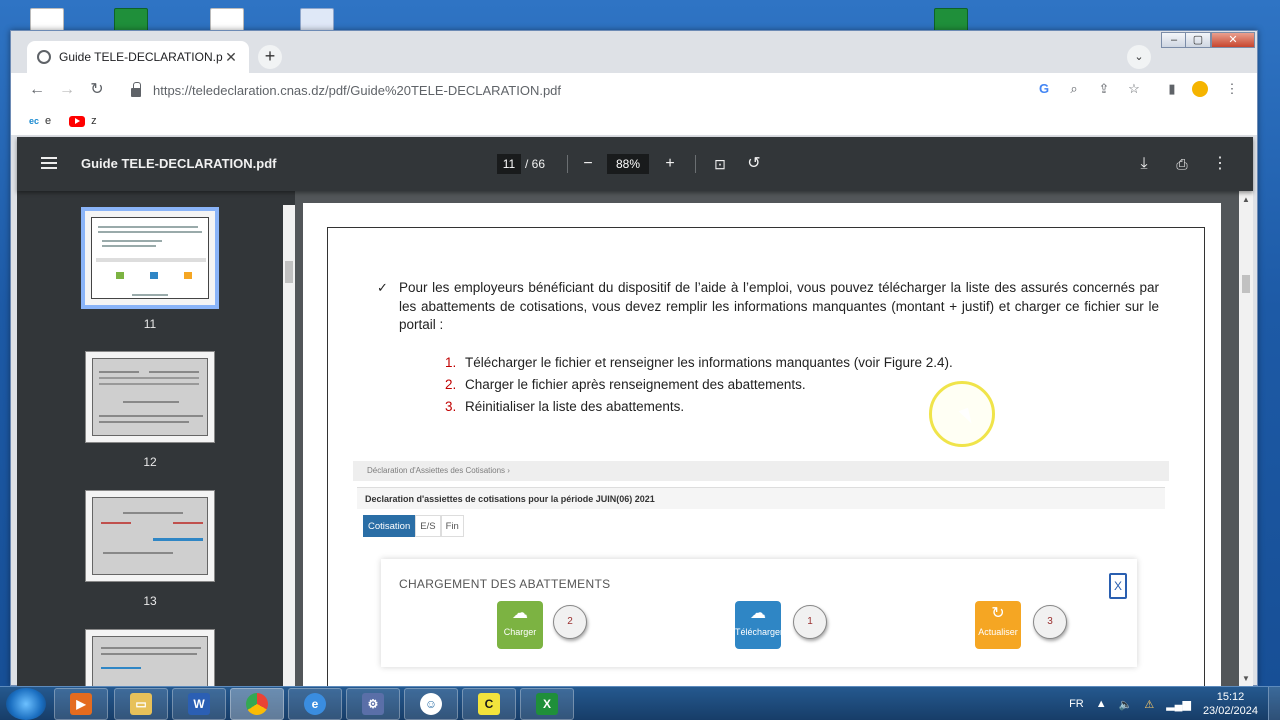  I want to click on word-icon: W, so click(199, 704).